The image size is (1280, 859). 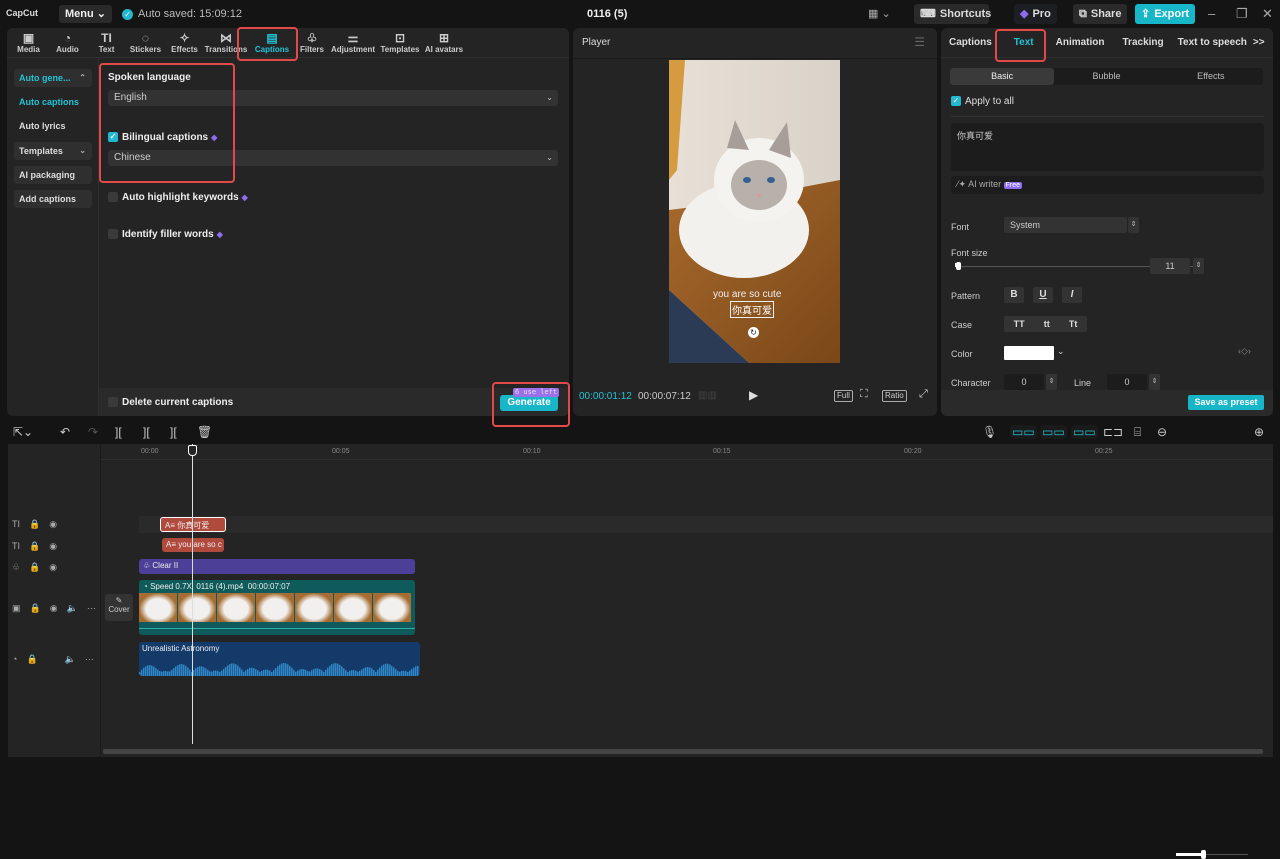 I want to click on highlight-checkbox, so click(x=113, y=197).